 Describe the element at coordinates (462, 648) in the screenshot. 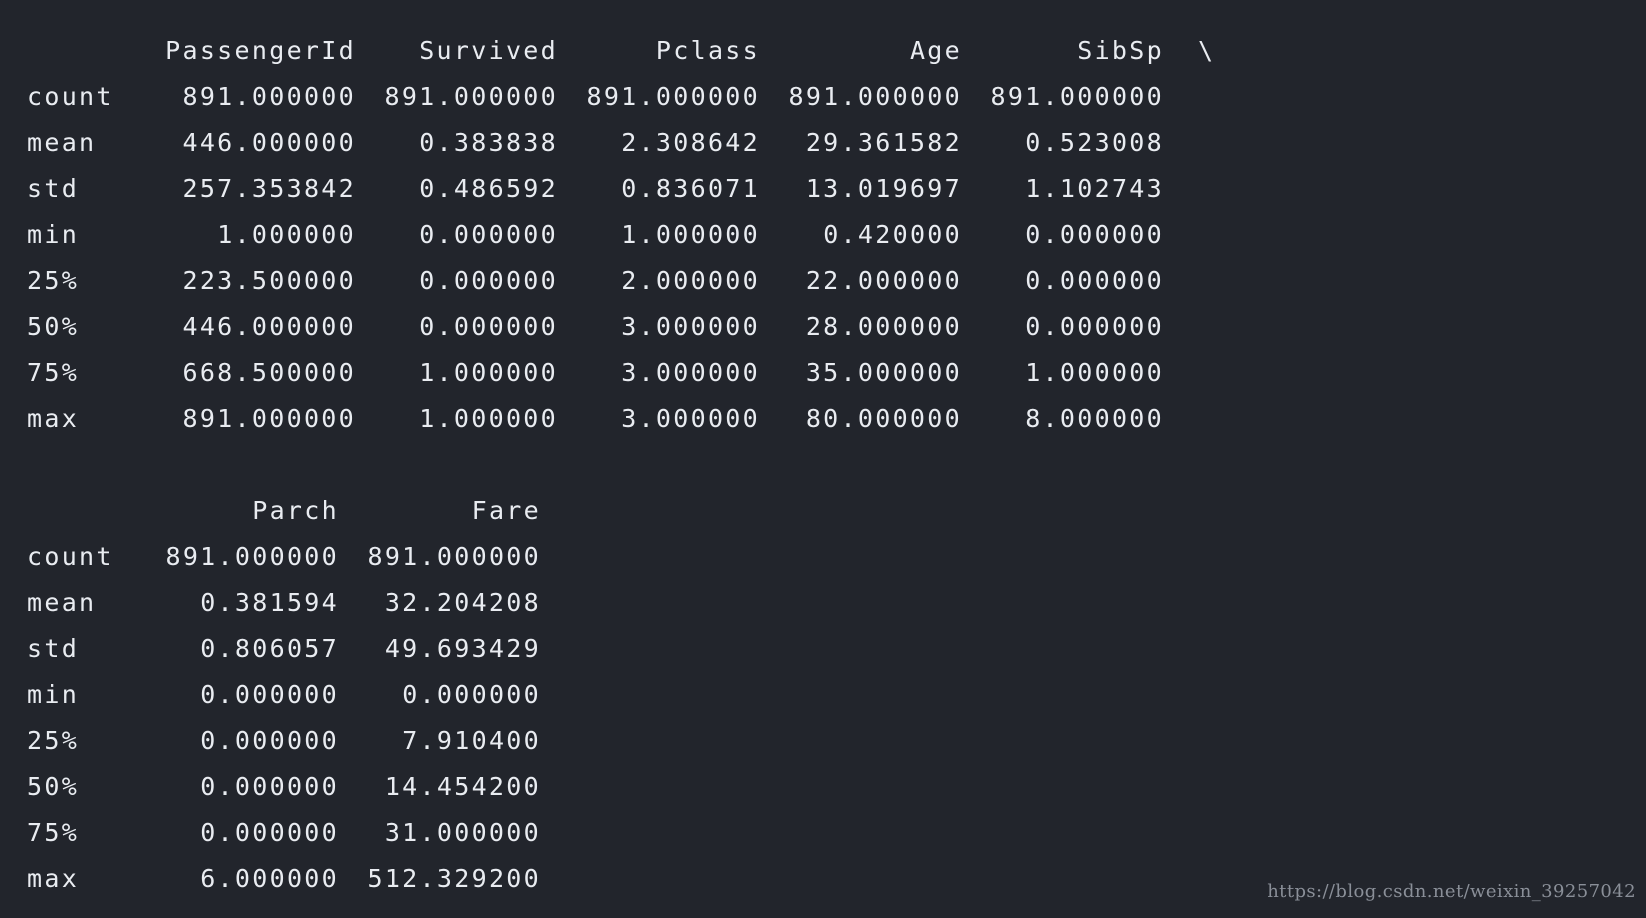

I see `table-cell: 49.693429` at that location.